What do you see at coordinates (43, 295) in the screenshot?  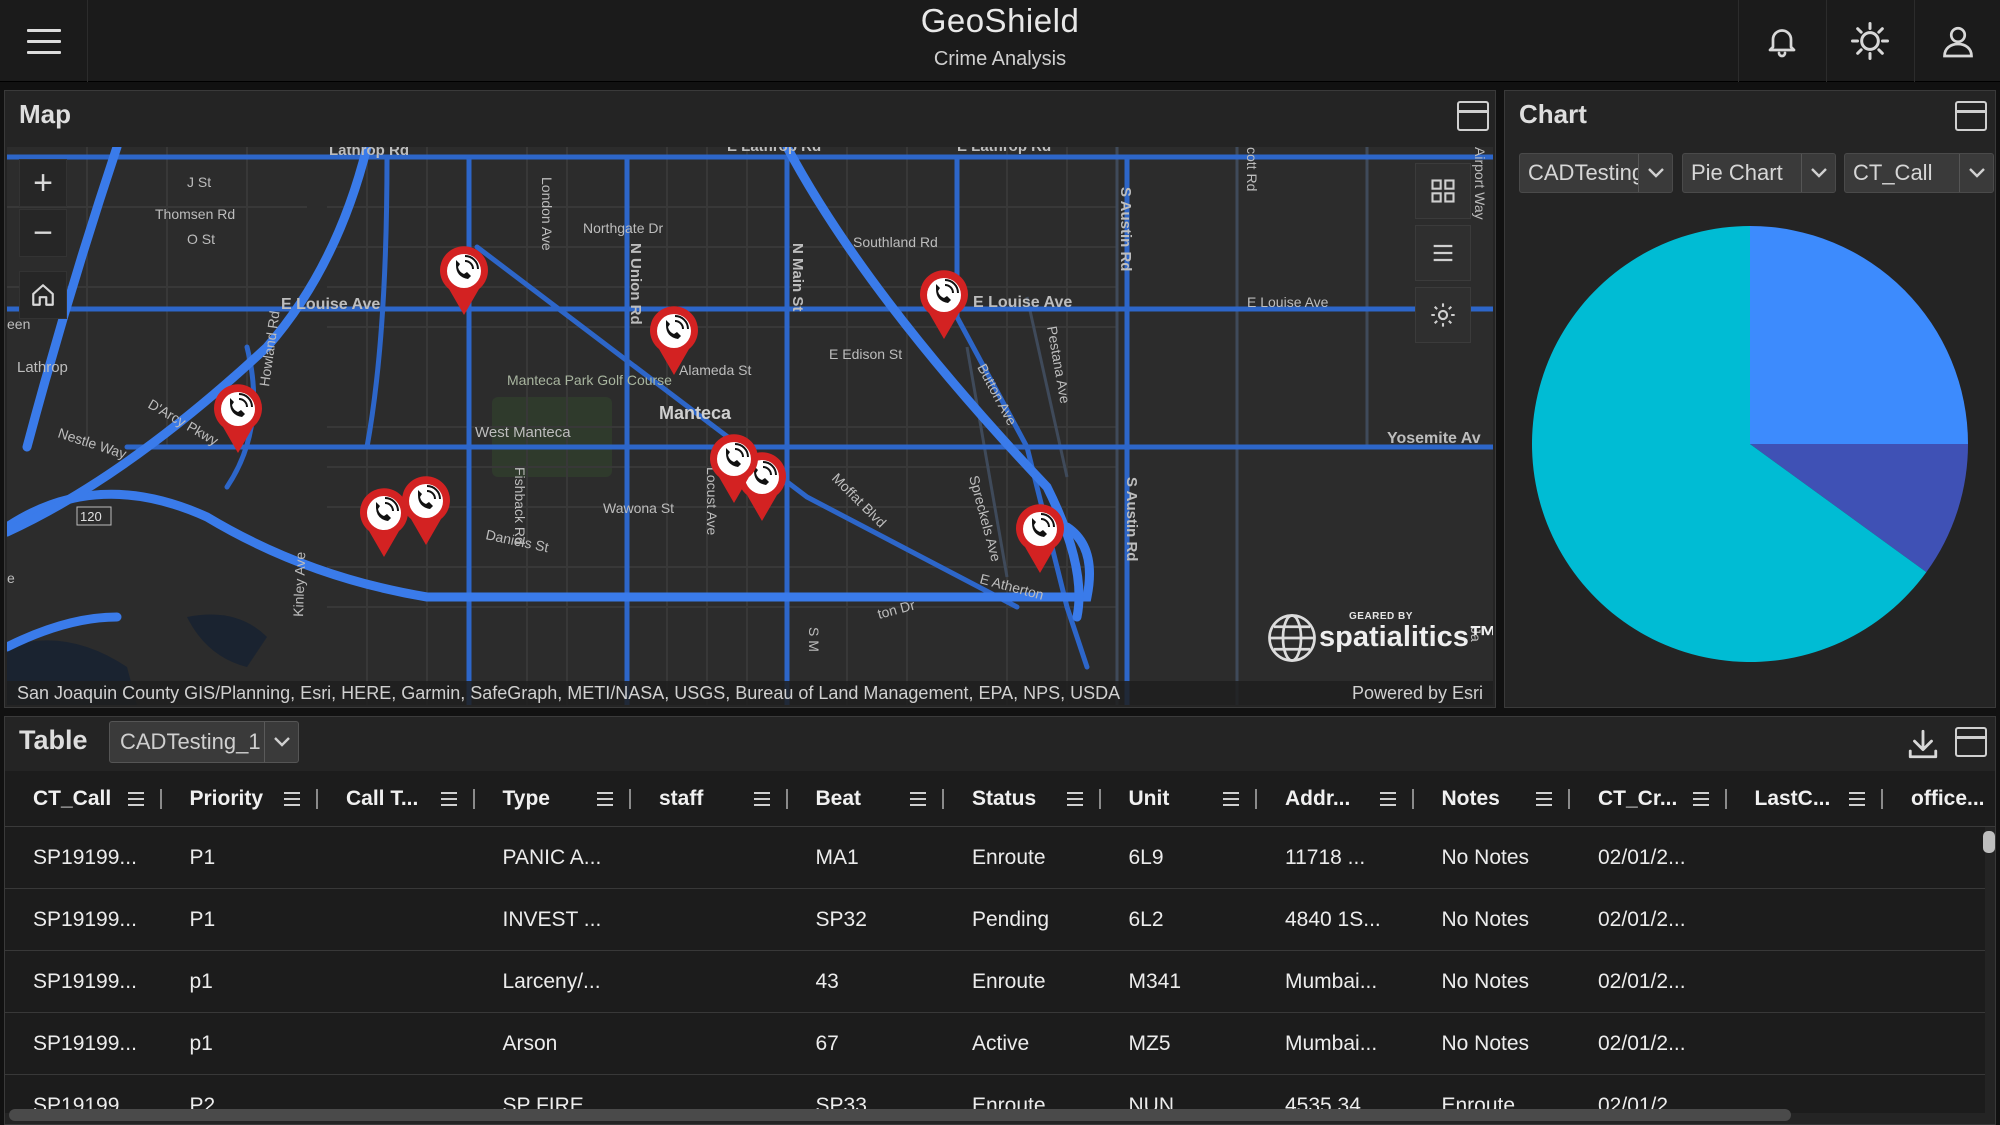 I see `home-button` at bounding box center [43, 295].